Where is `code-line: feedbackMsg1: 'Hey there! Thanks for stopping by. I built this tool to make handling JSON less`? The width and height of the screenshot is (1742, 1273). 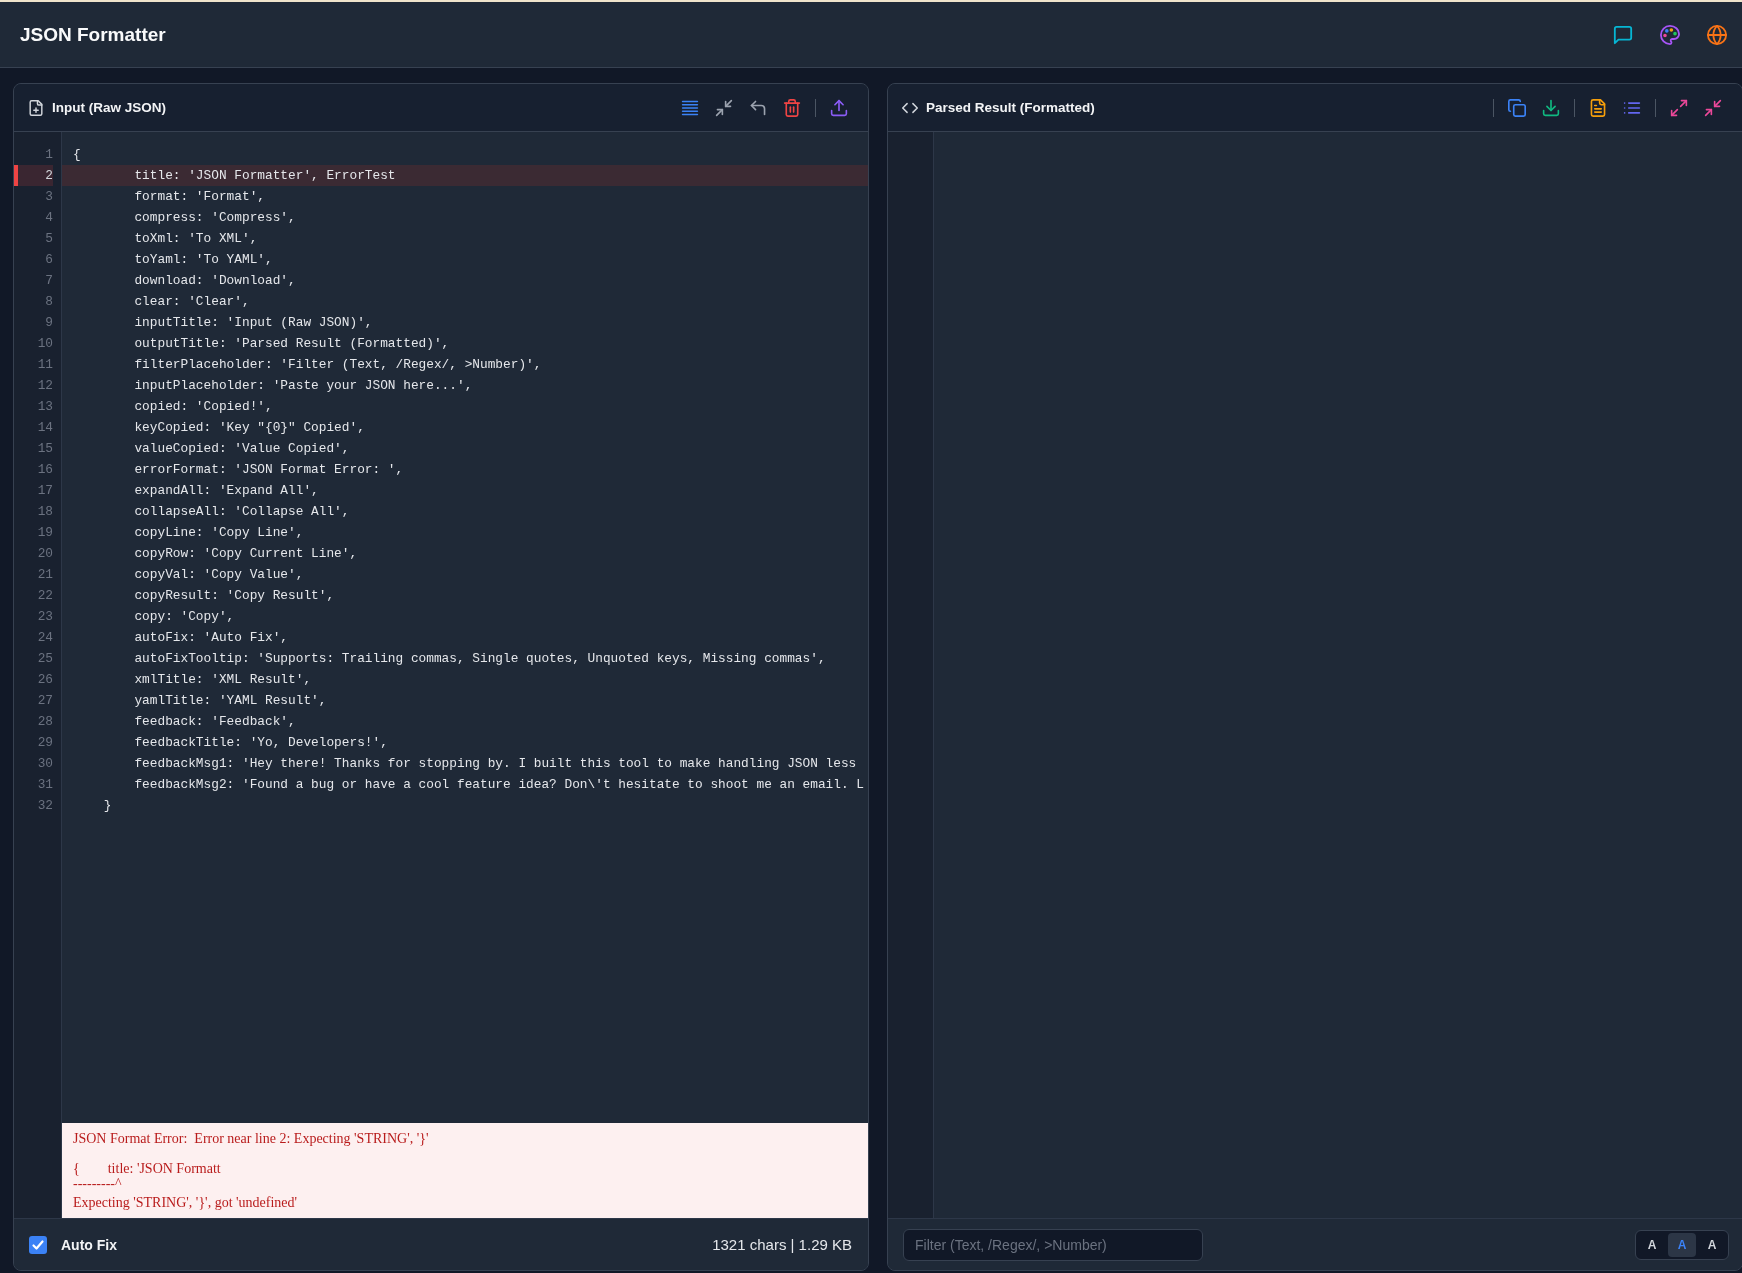
code-line: feedbackMsg1: 'Hey there! Thanks for stopping by. I built this tool to make handling JSON less is located at coordinates (495, 763).